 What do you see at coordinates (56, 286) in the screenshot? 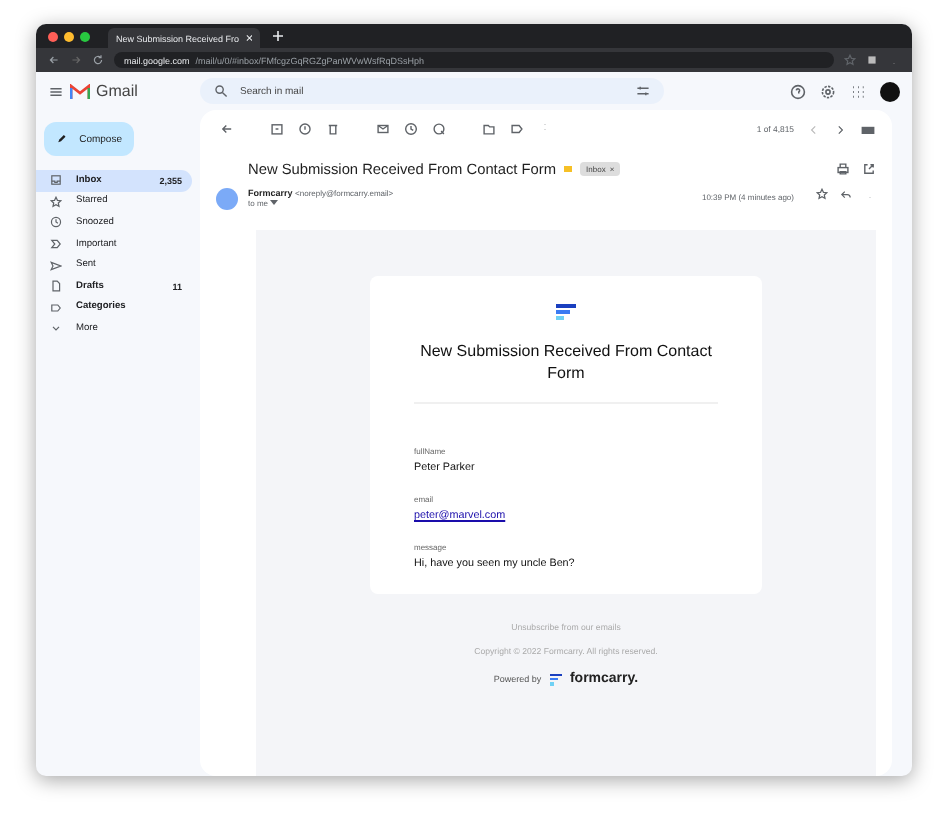
I see `file-icon` at bounding box center [56, 286].